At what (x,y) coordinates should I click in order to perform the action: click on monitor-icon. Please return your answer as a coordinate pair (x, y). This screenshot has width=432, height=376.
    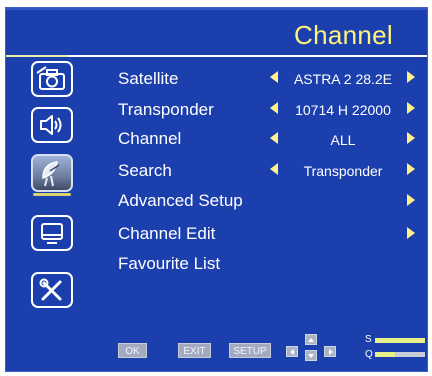
    Looking at the image, I should click on (52, 233).